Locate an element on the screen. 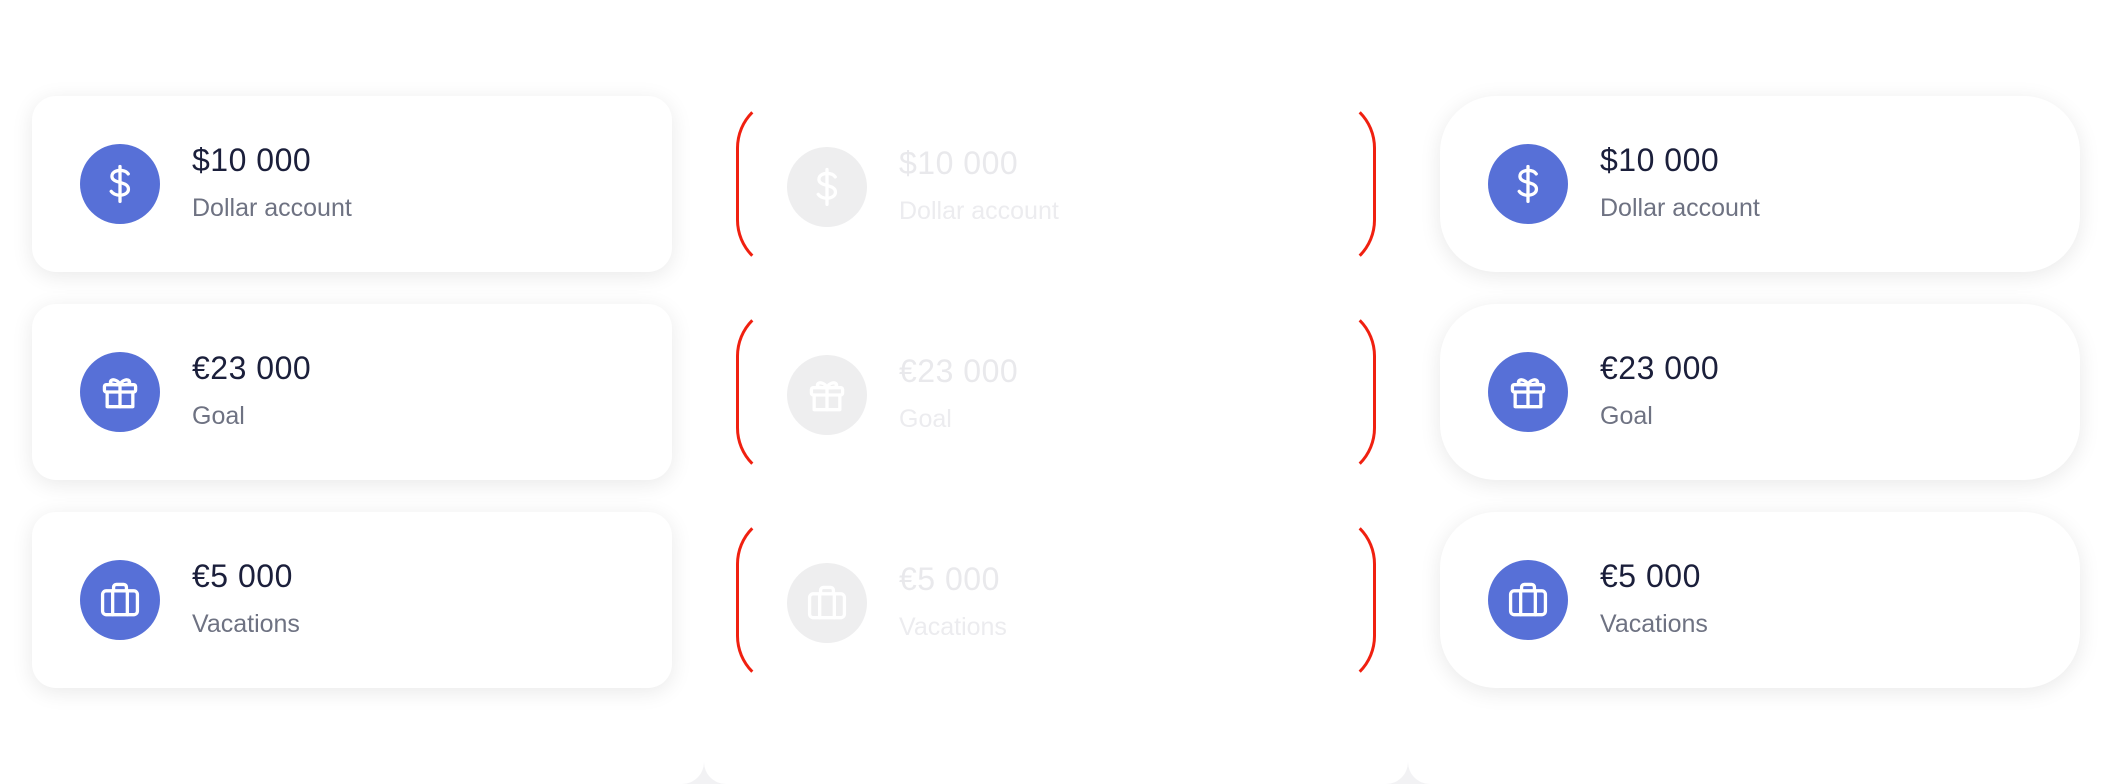 The height and width of the screenshot is (784, 2112). account-card-goal: €23 000 Goal is located at coordinates (352, 392).